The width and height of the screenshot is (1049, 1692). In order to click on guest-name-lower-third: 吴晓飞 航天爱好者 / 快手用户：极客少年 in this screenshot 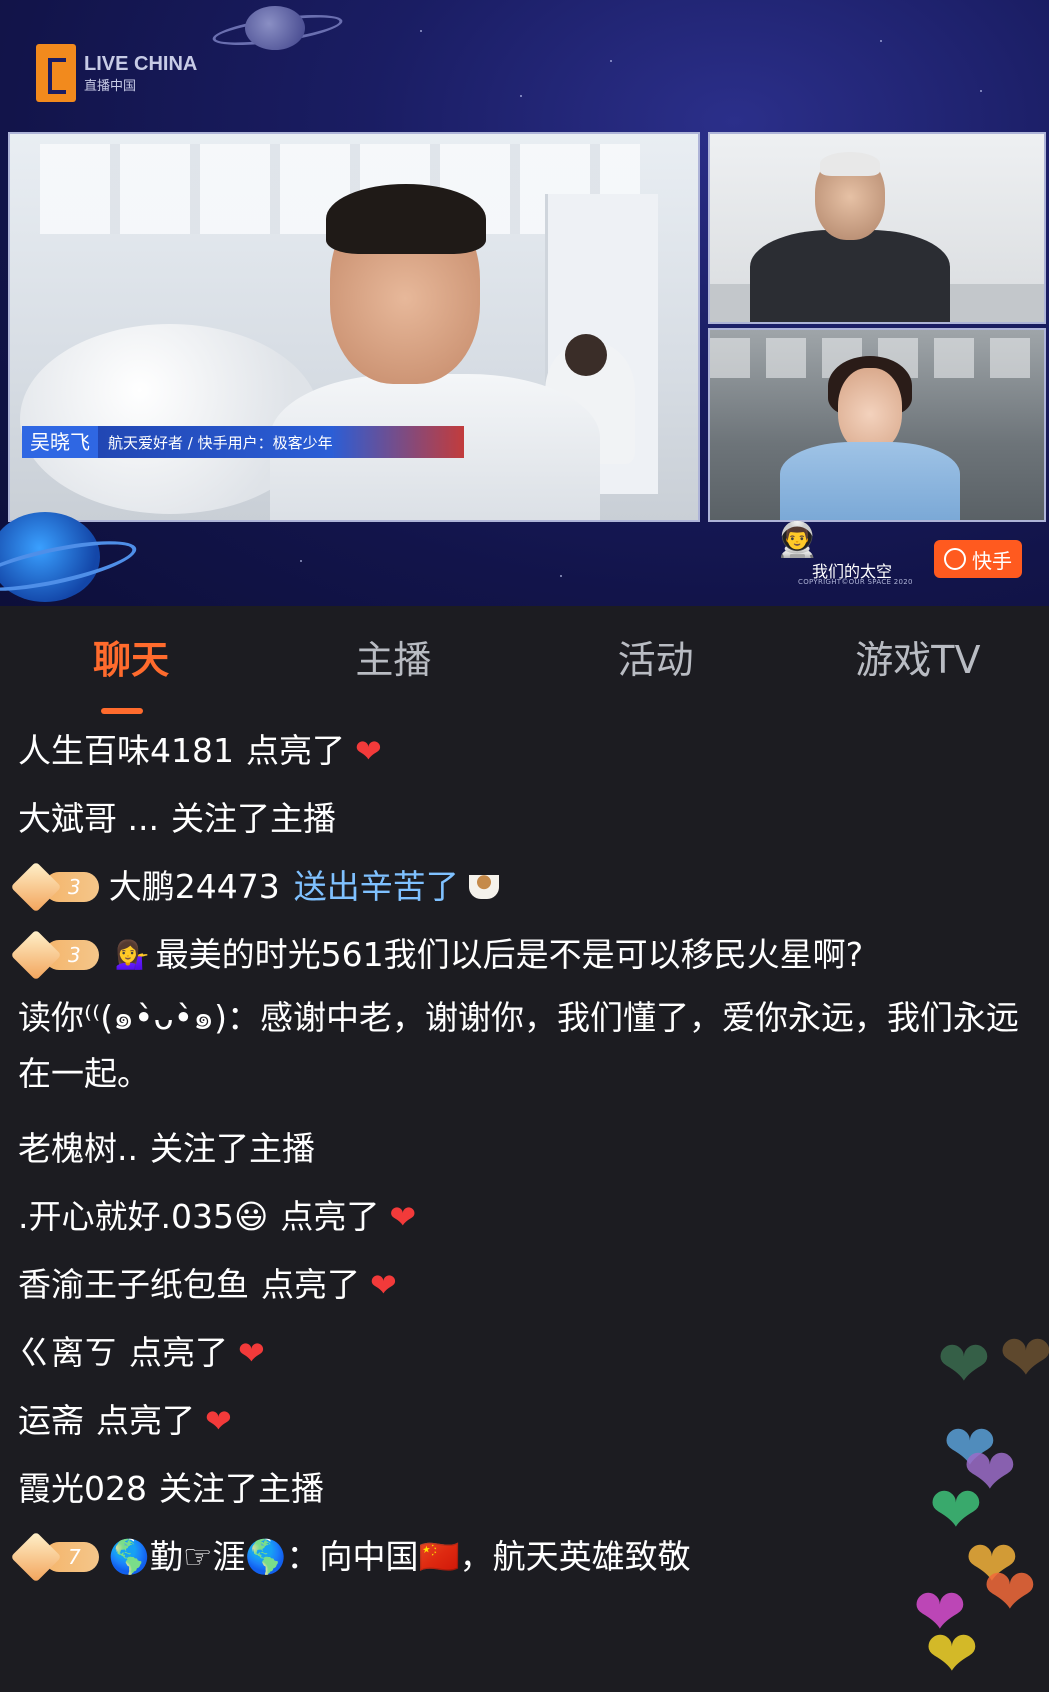, I will do `click(243, 442)`.